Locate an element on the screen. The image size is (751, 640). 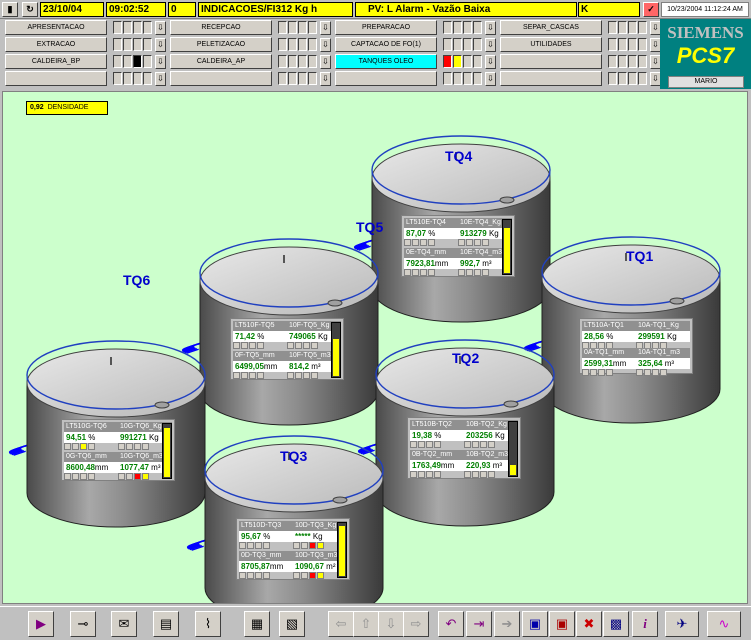
picture-exit-icon: ▩ is located at coordinates (616, 624).